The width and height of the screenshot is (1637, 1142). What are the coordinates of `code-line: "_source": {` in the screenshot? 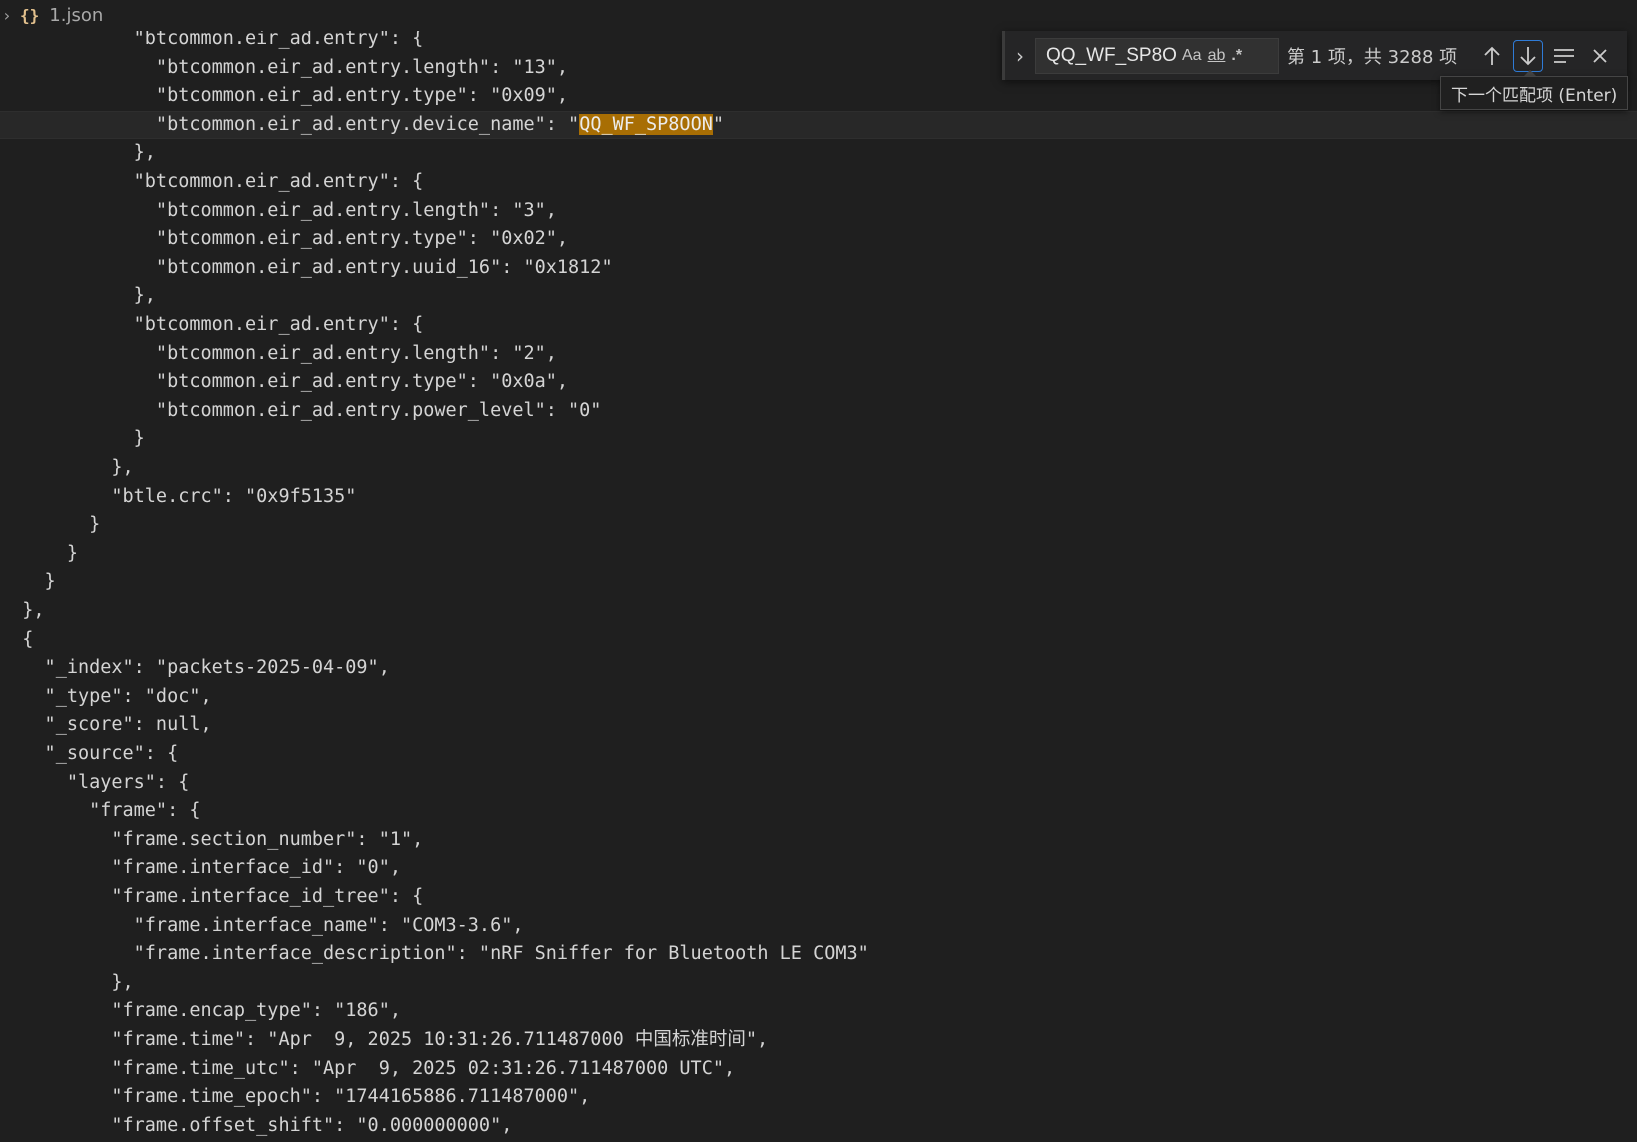 It's located at (818, 754).